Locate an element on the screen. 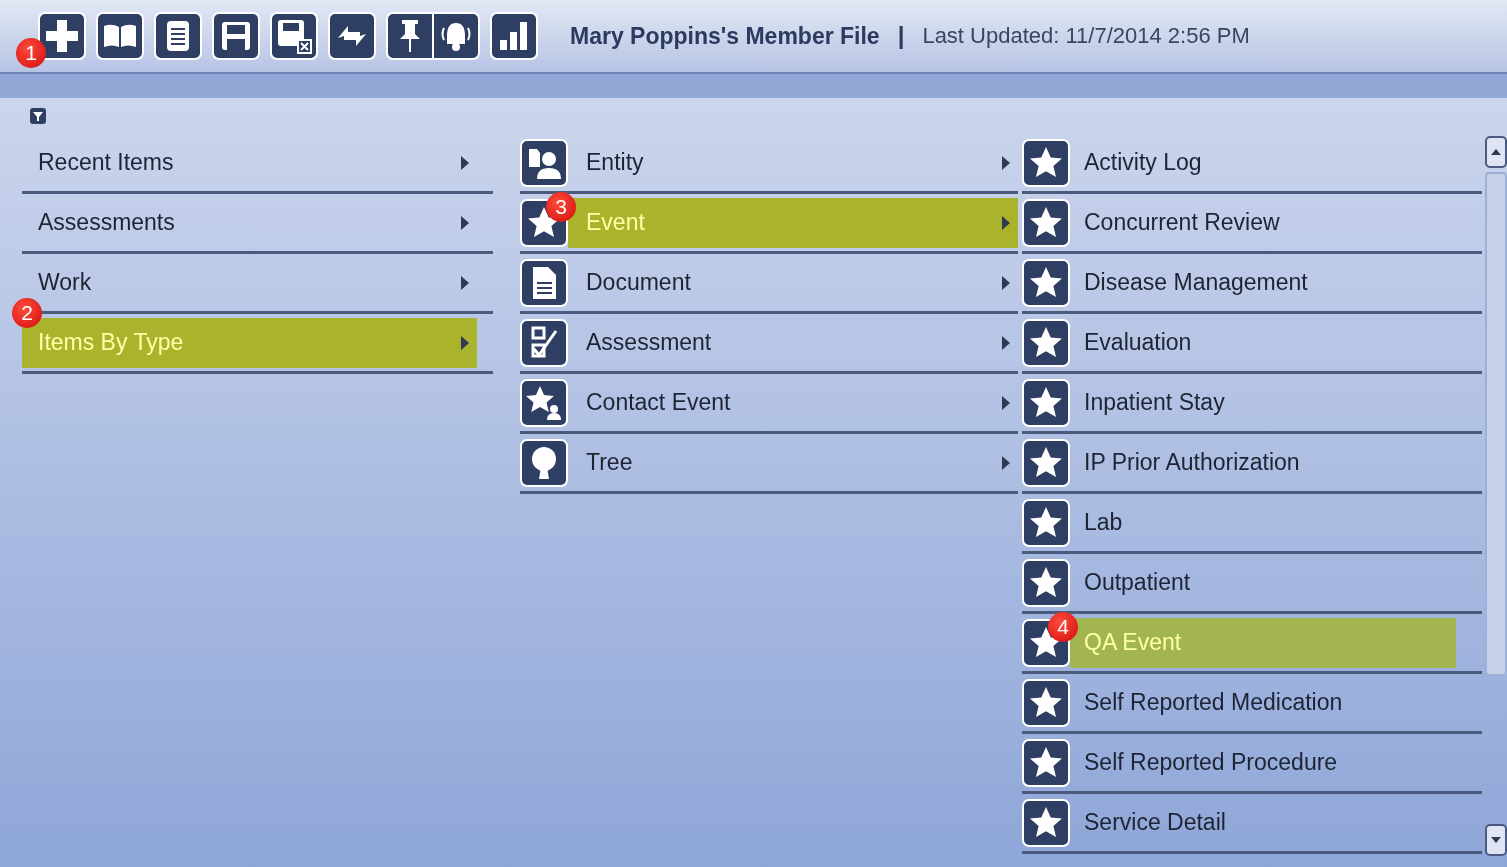 This screenshot has height=867, width=1507. assessment-icon is located at coordinates (544, 342).